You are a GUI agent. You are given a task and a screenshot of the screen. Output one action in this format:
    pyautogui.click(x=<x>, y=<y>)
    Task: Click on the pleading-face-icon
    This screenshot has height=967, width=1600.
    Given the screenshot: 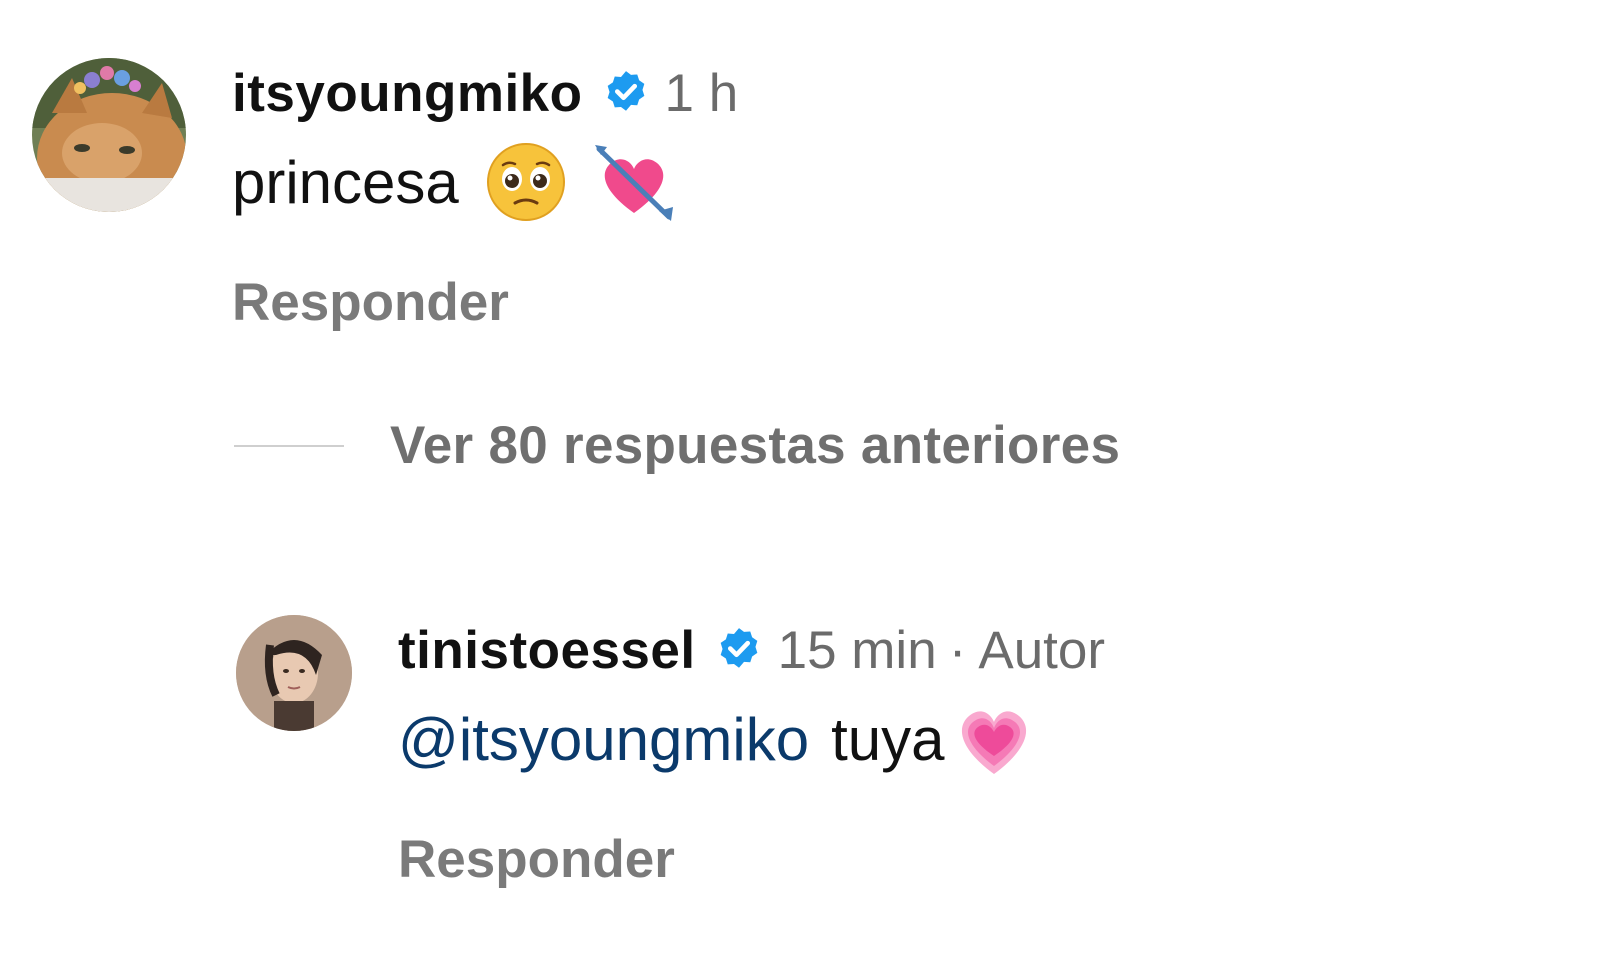 What is the action you would take?
    pyautogui.click(x=526, y=182)
    